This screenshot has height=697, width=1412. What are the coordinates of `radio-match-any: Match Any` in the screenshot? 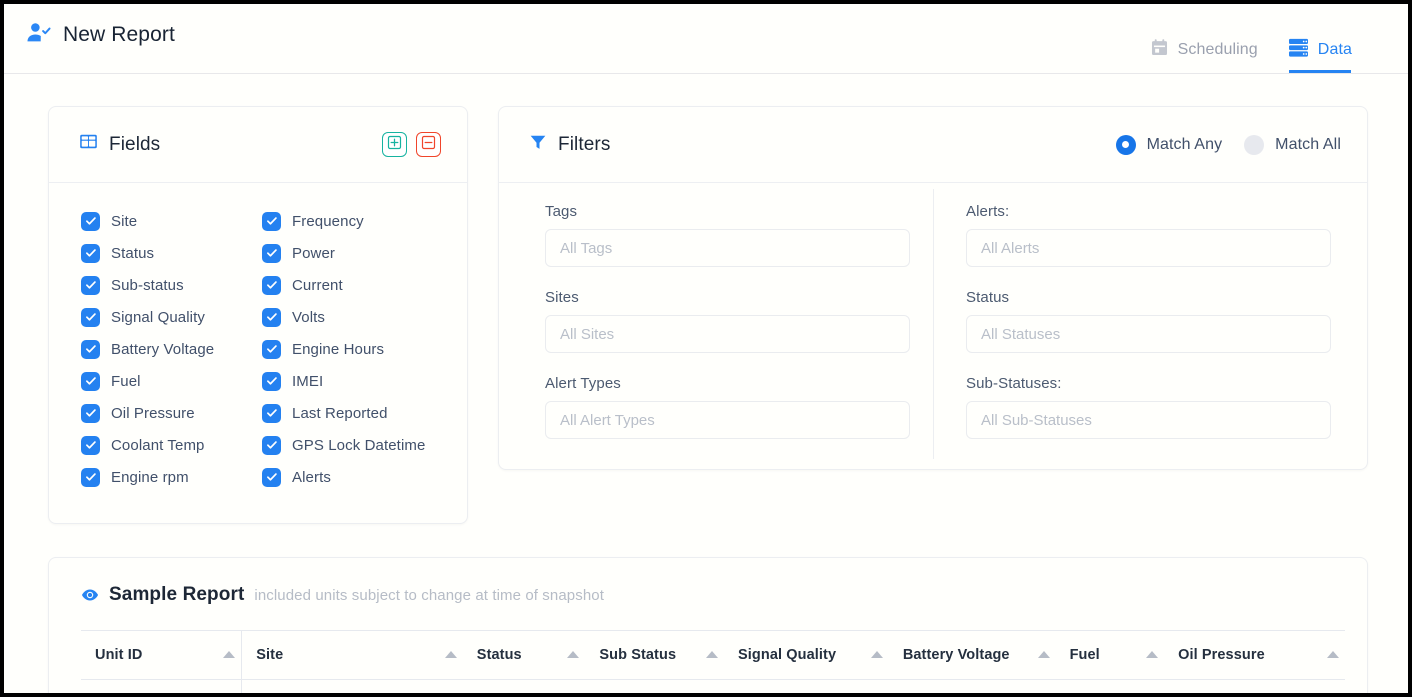 It's located at (1169, 144).